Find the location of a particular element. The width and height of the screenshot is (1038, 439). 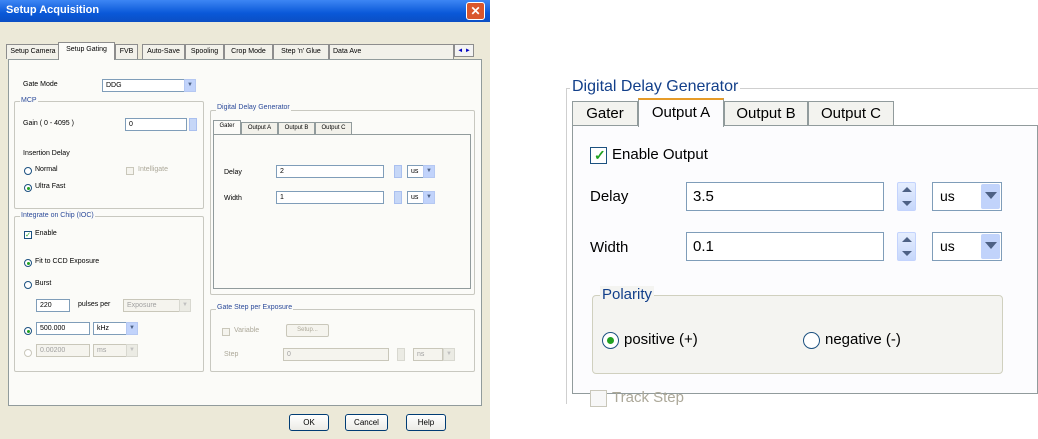

cancel-button: Cancel is located at coordinates (366, 422).